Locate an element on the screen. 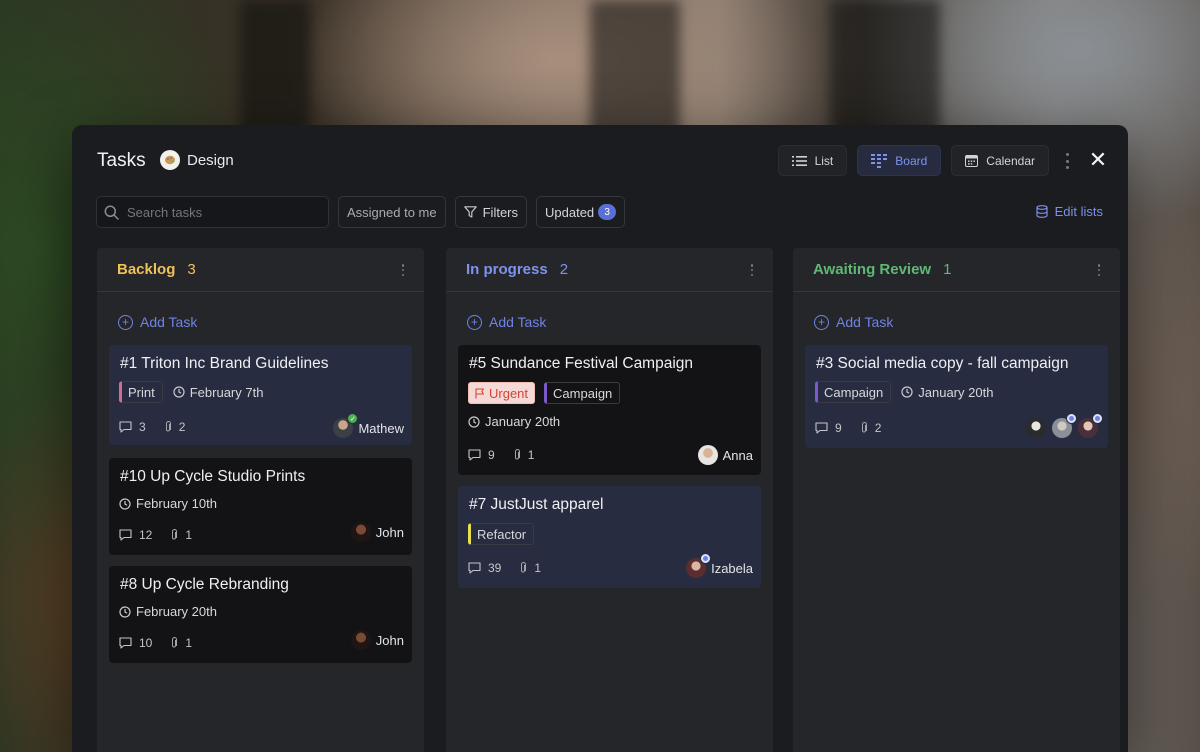 The width and height of the screenshot is (1200, 752). tag-label: Print is located at coordinates (141, 392).